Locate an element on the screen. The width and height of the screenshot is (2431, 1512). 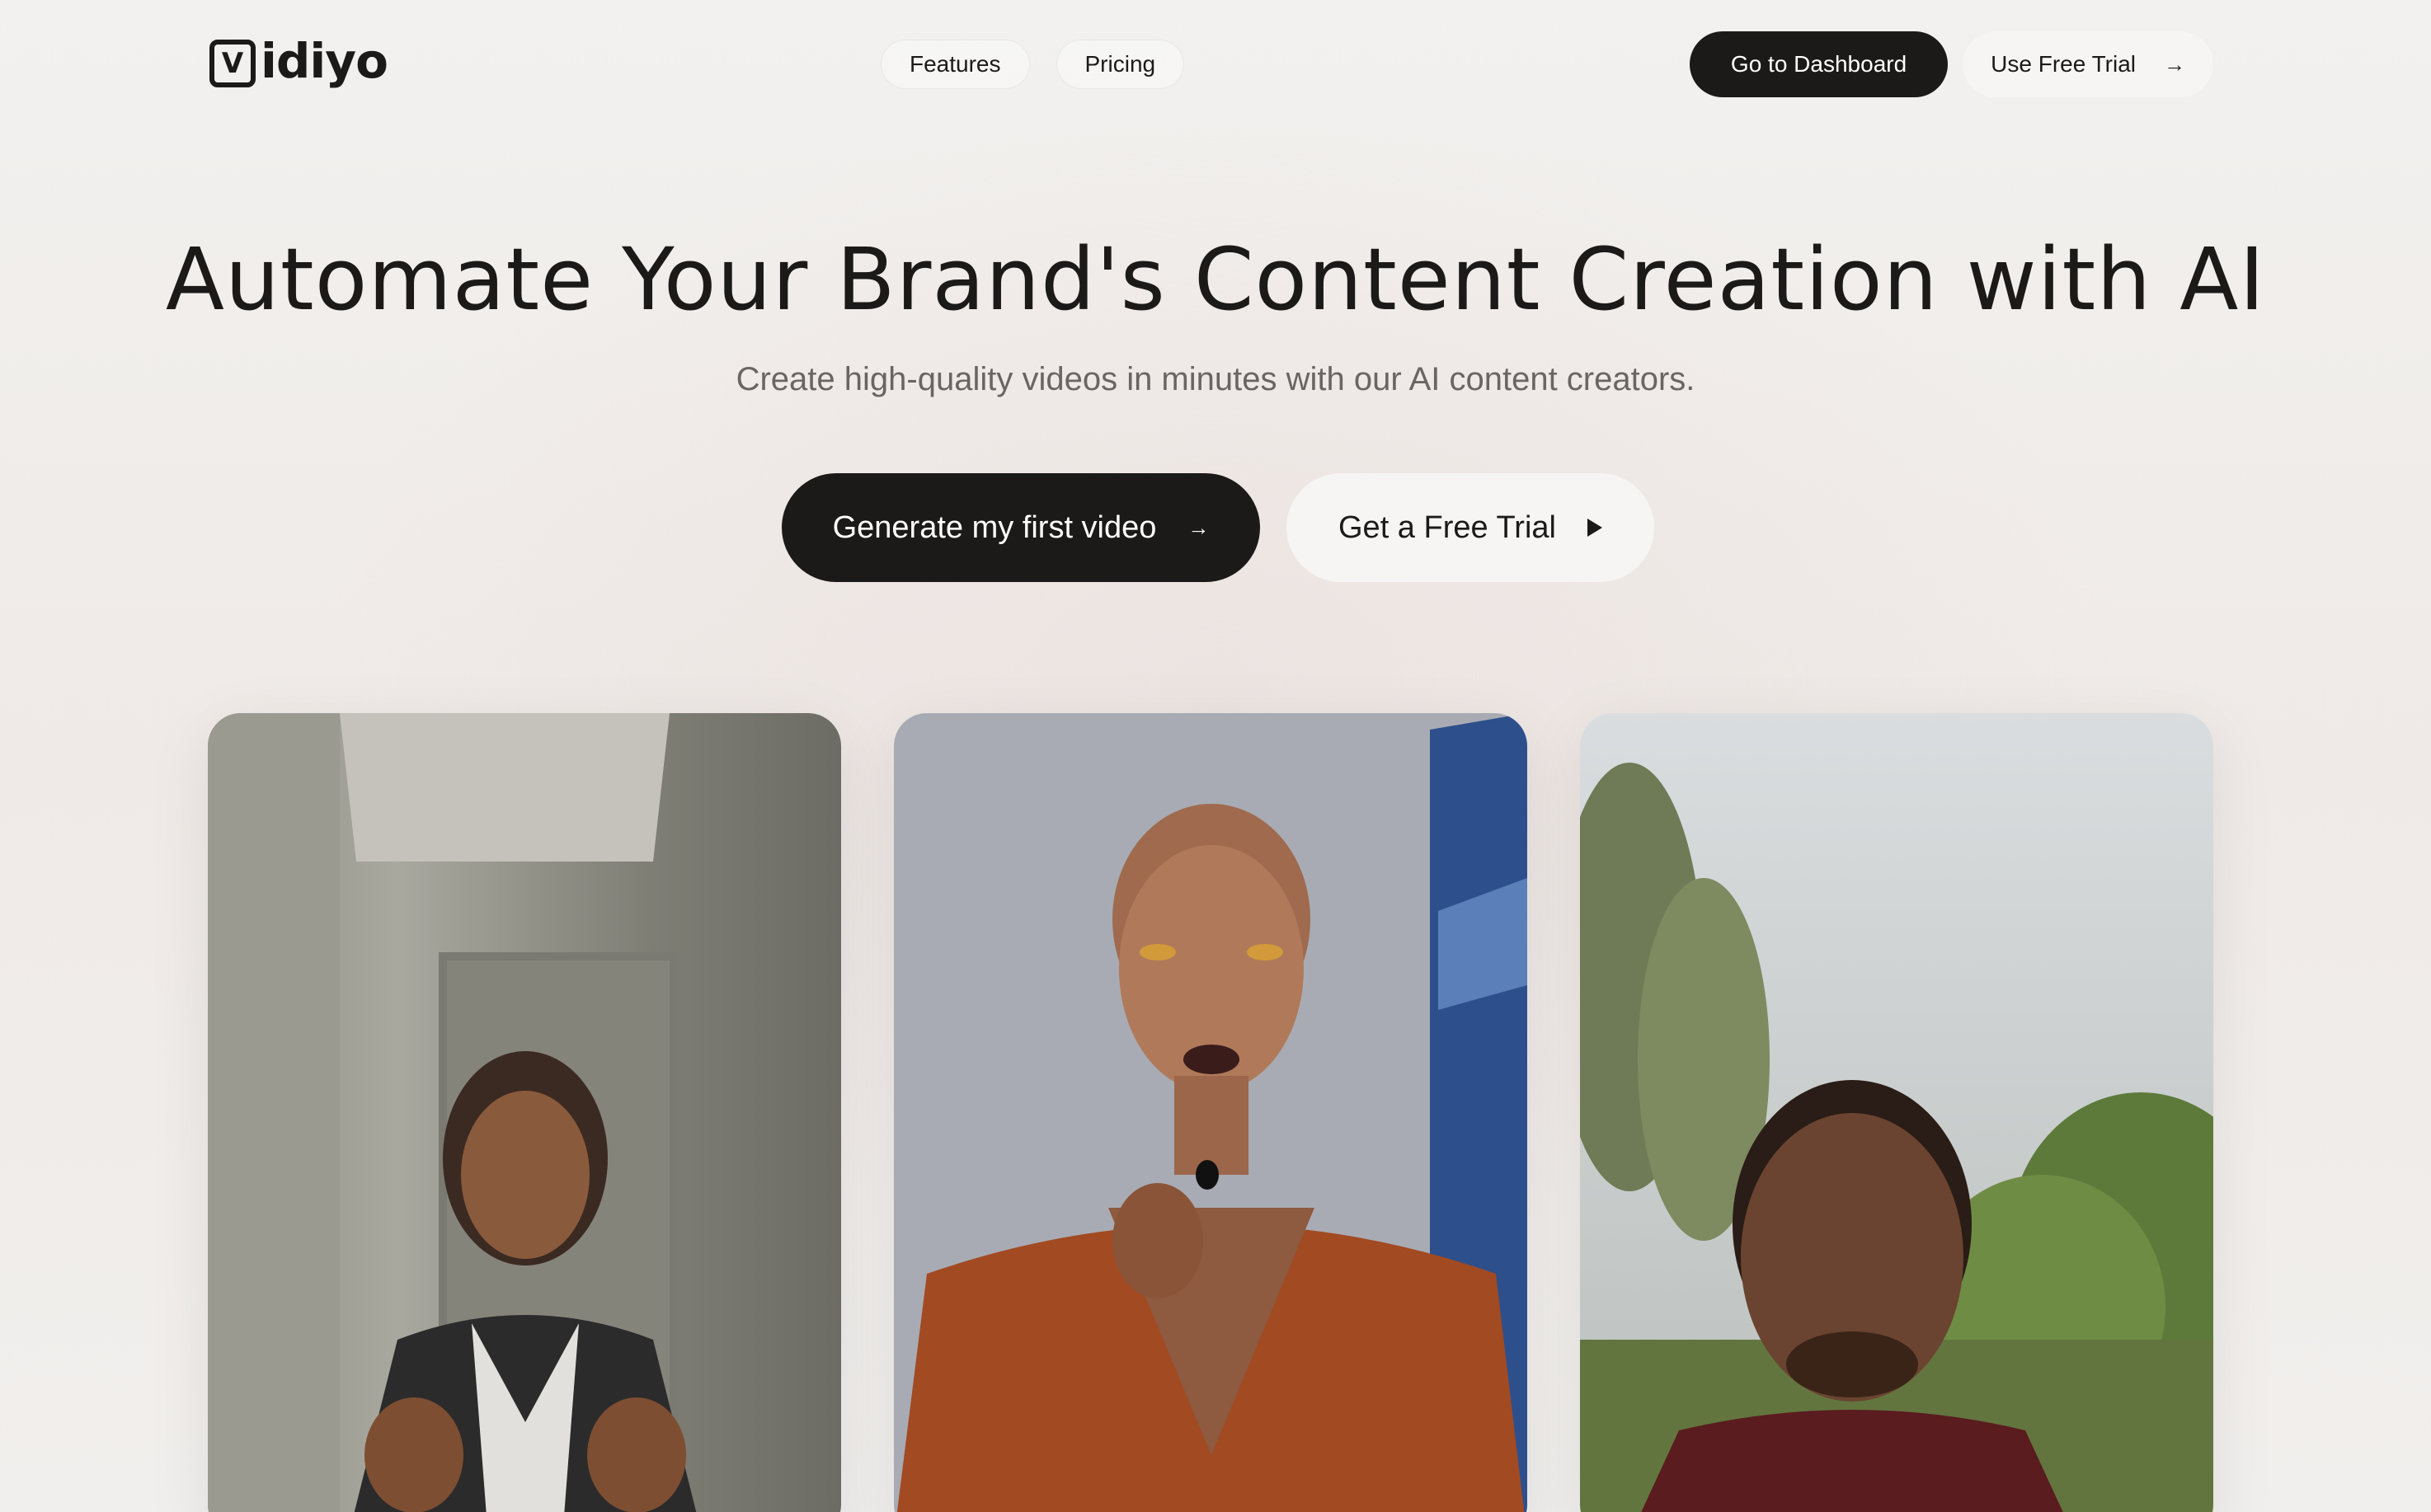
play-icon is located at coordinates (1594, 528).